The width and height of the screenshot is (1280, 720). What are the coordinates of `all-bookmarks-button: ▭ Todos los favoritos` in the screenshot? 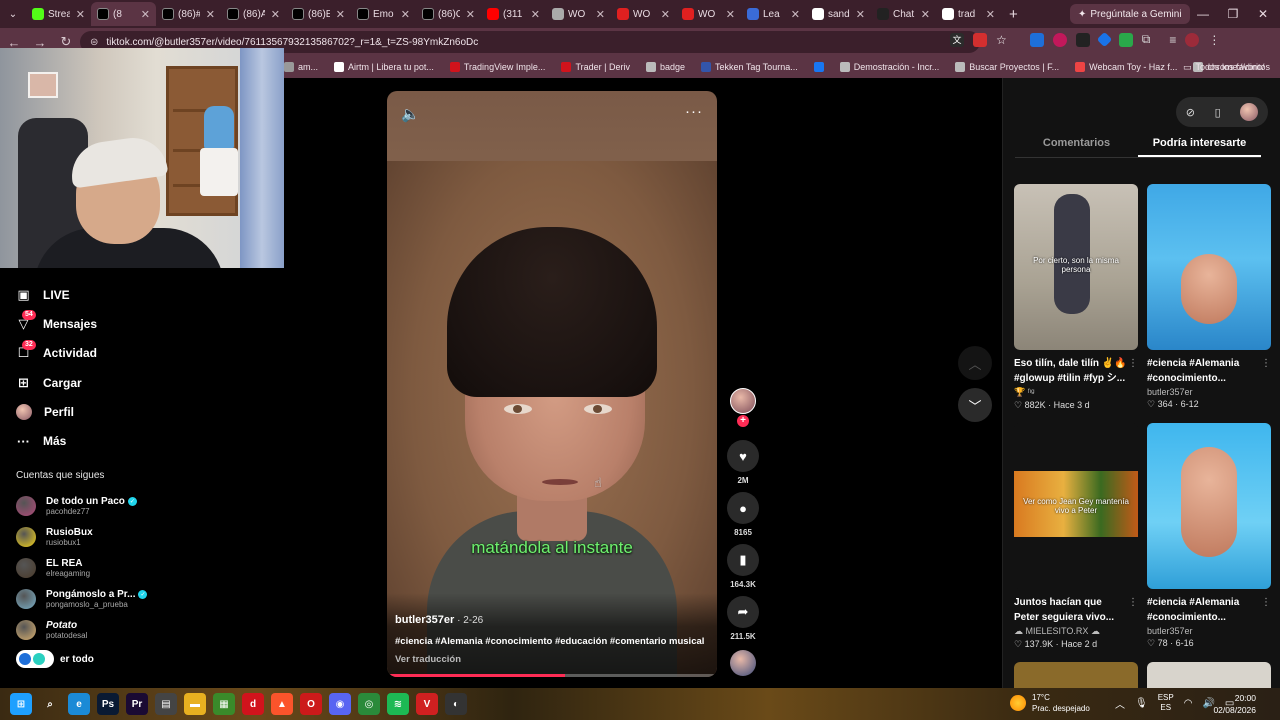 It's located at (1226, 67).